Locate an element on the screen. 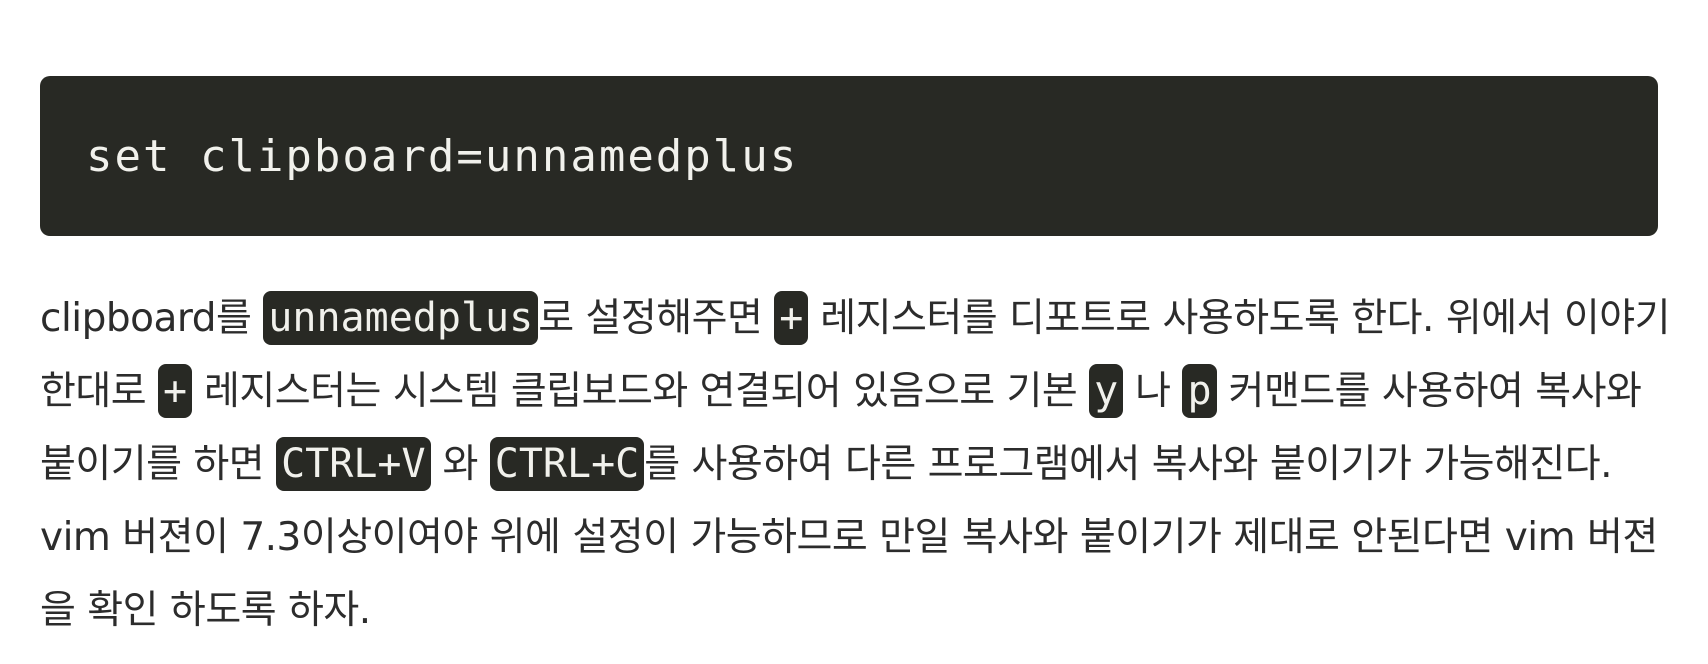  inline-code-p-command: p is located at coordinates (1199, 391).